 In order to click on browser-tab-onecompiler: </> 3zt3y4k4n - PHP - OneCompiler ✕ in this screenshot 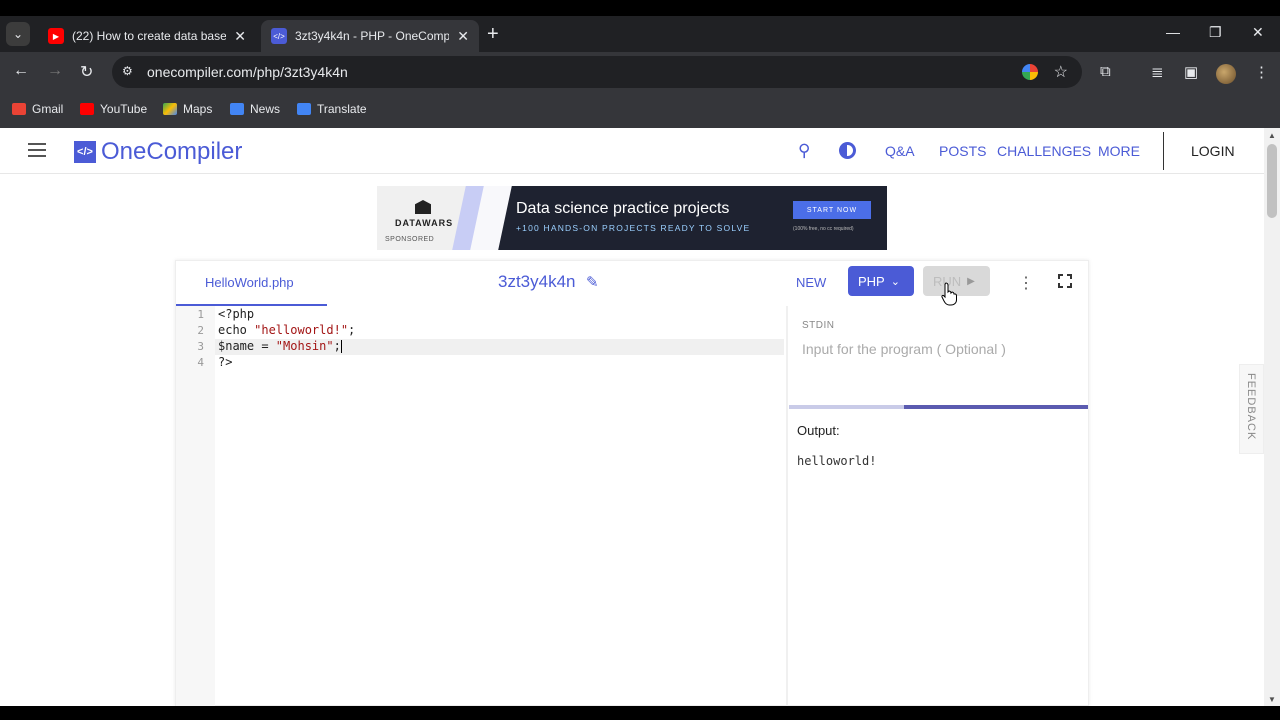, I will do `click(370, 36)`.